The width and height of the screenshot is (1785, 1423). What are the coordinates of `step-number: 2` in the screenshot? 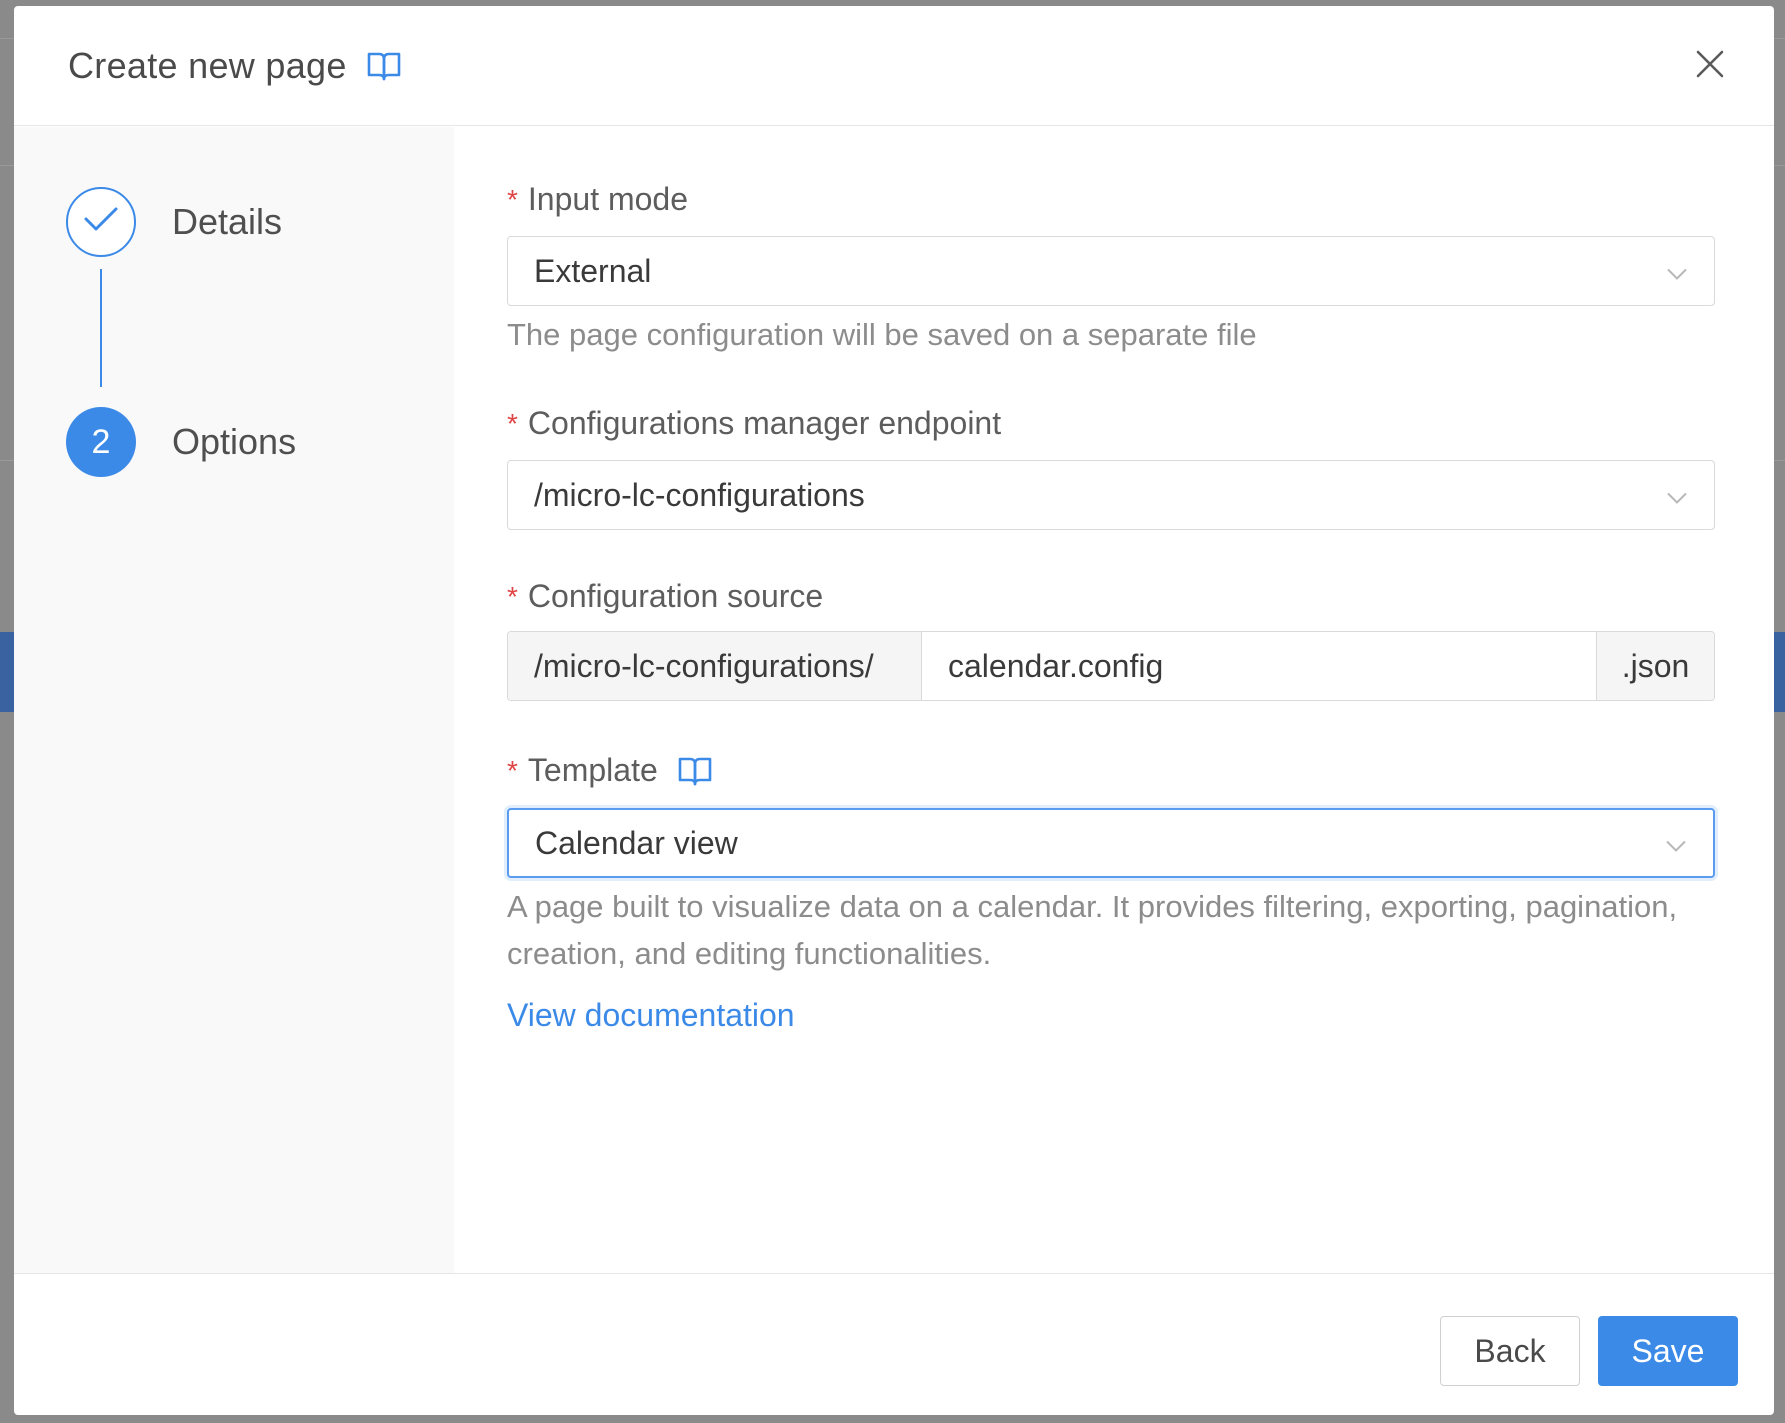 It's located at (101, 442).